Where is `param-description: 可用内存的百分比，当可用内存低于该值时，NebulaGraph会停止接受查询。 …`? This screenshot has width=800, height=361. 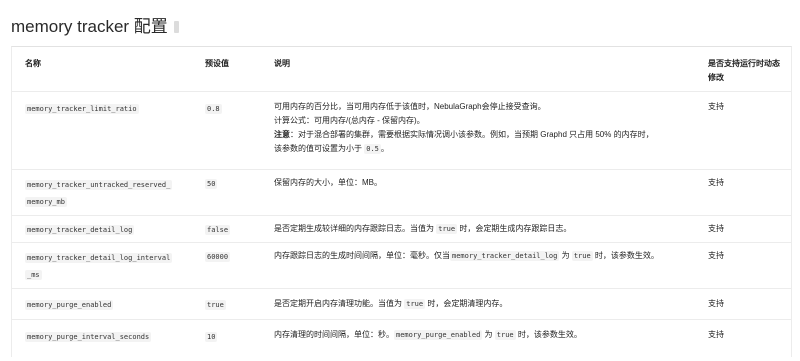 param-description: 可用内存的百分比，当可用内存低于该值时，NebulaGraph会停止接受查询。 … is located at coordinates (489, 128).